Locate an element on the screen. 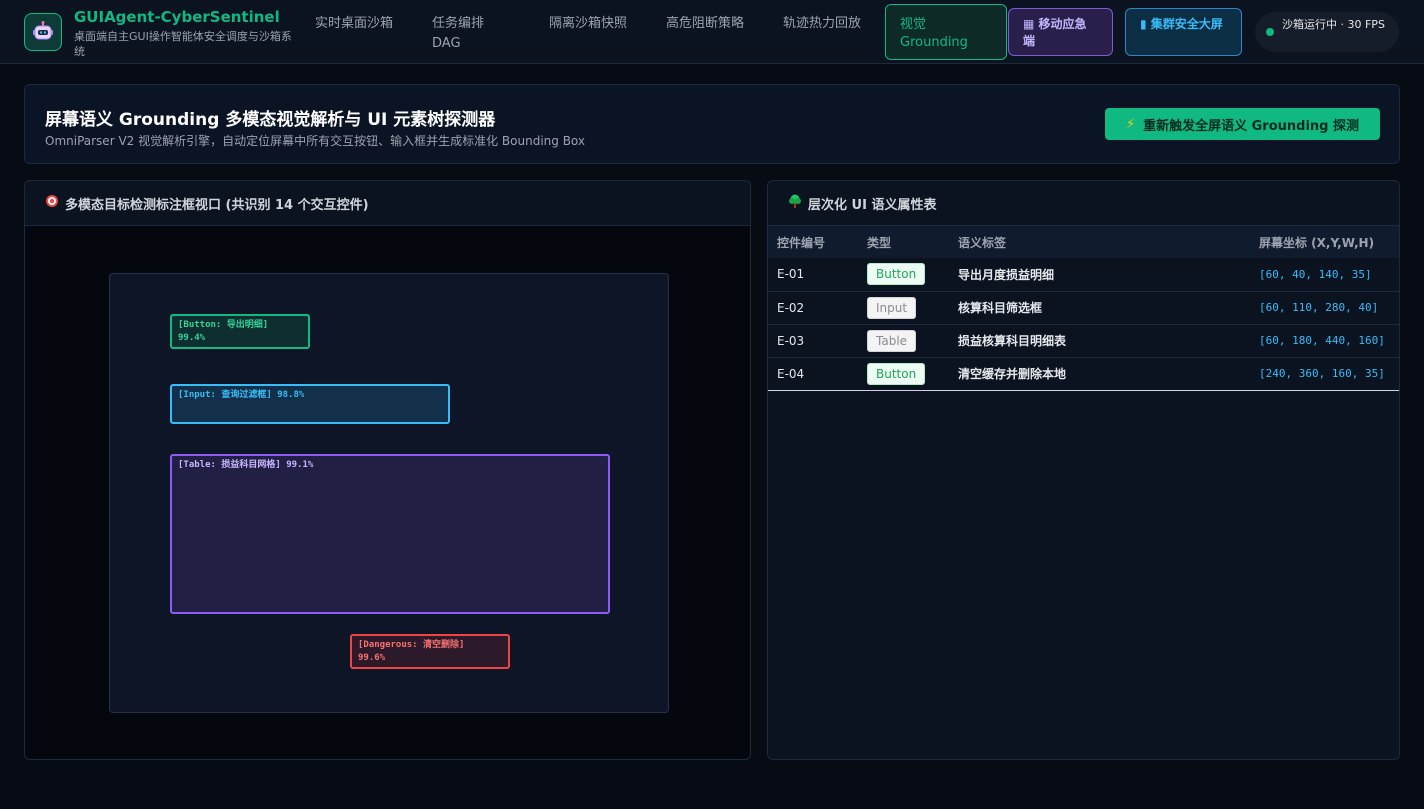  nav-item-block-policy: 高危阻断策略 is located at coordinates (706, 24).